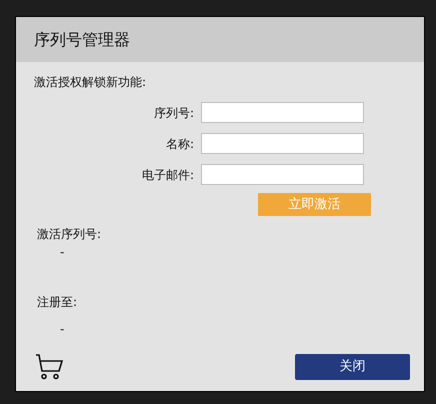 This screenshot has height=404, width=436. What do you see at coordinates (352, 367) in the screenshot?
I see `close-button: 关闭` at bounding box center [352, 367].